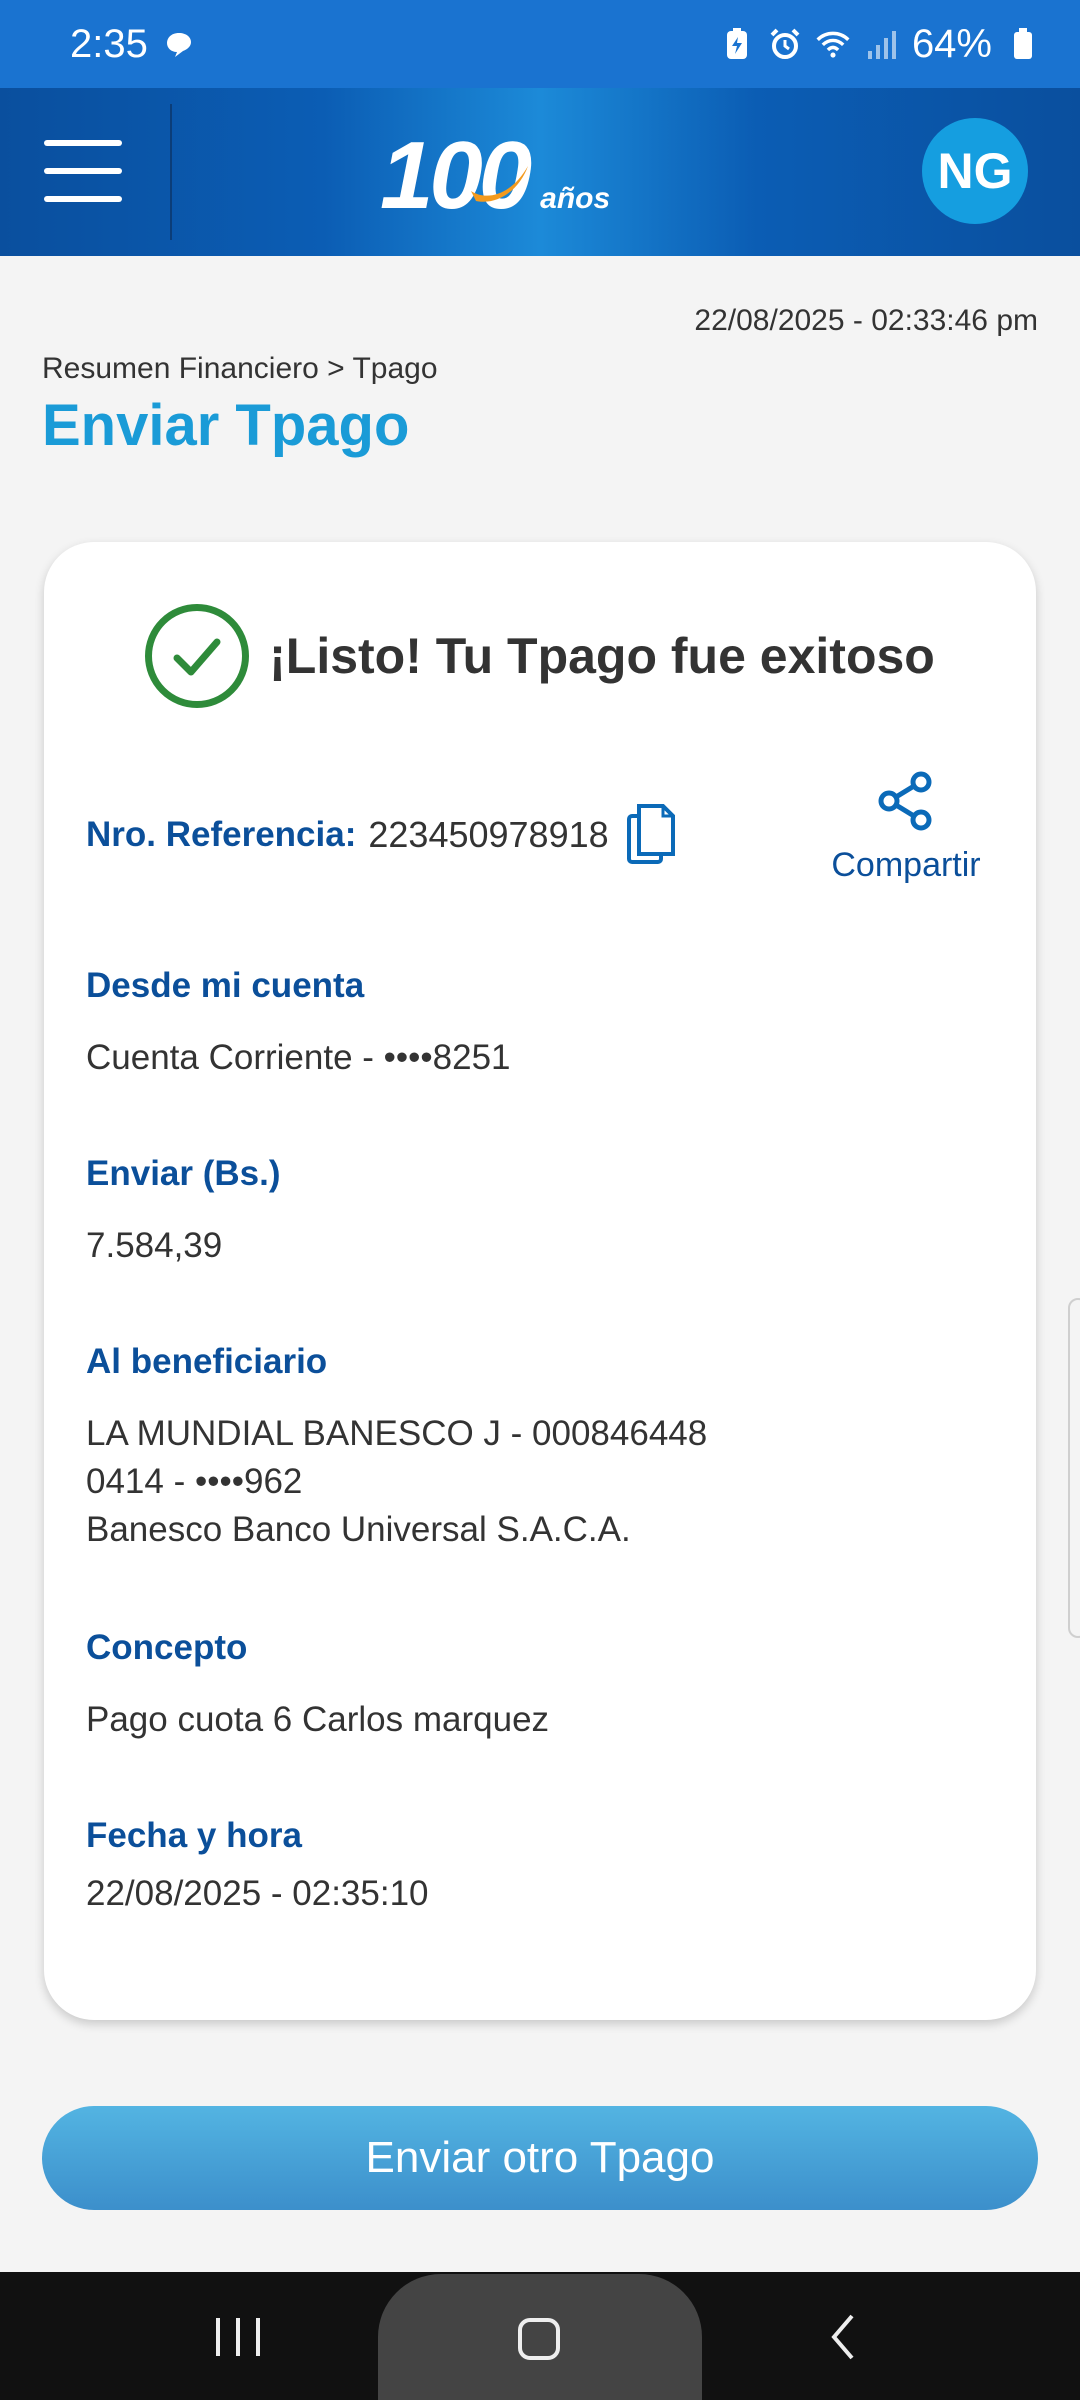 The height and width of the screenshot is (2400, 1080). Describe the element at coordinates (257, 1893) in the screenshot. I see `datetime-value: 22/08/2025 - 02:35:10` at that location.